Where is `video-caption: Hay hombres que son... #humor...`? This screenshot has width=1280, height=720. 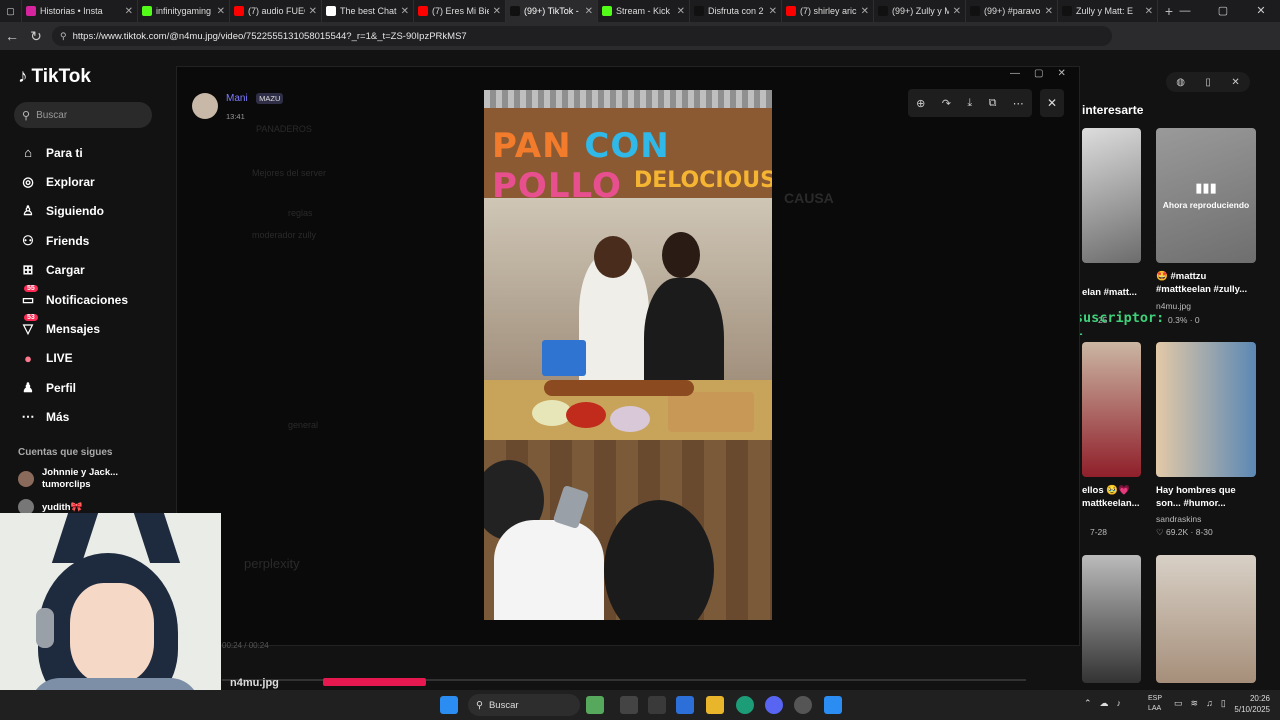
video-caption: Hay hombres que son... #humor... is located at coordinates (1211, 497).